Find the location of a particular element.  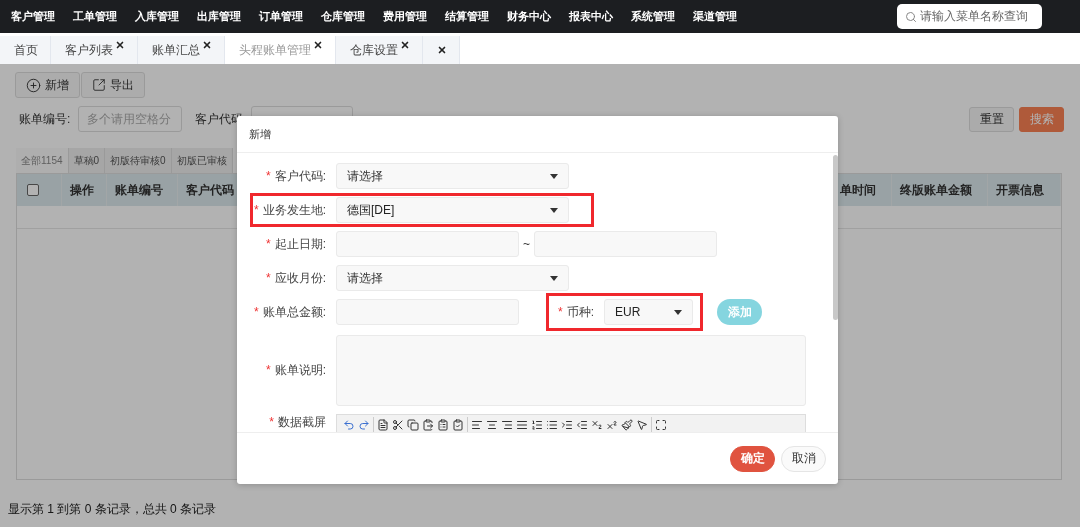

dialog-title: 新增 is located at coordinates (537, 134).